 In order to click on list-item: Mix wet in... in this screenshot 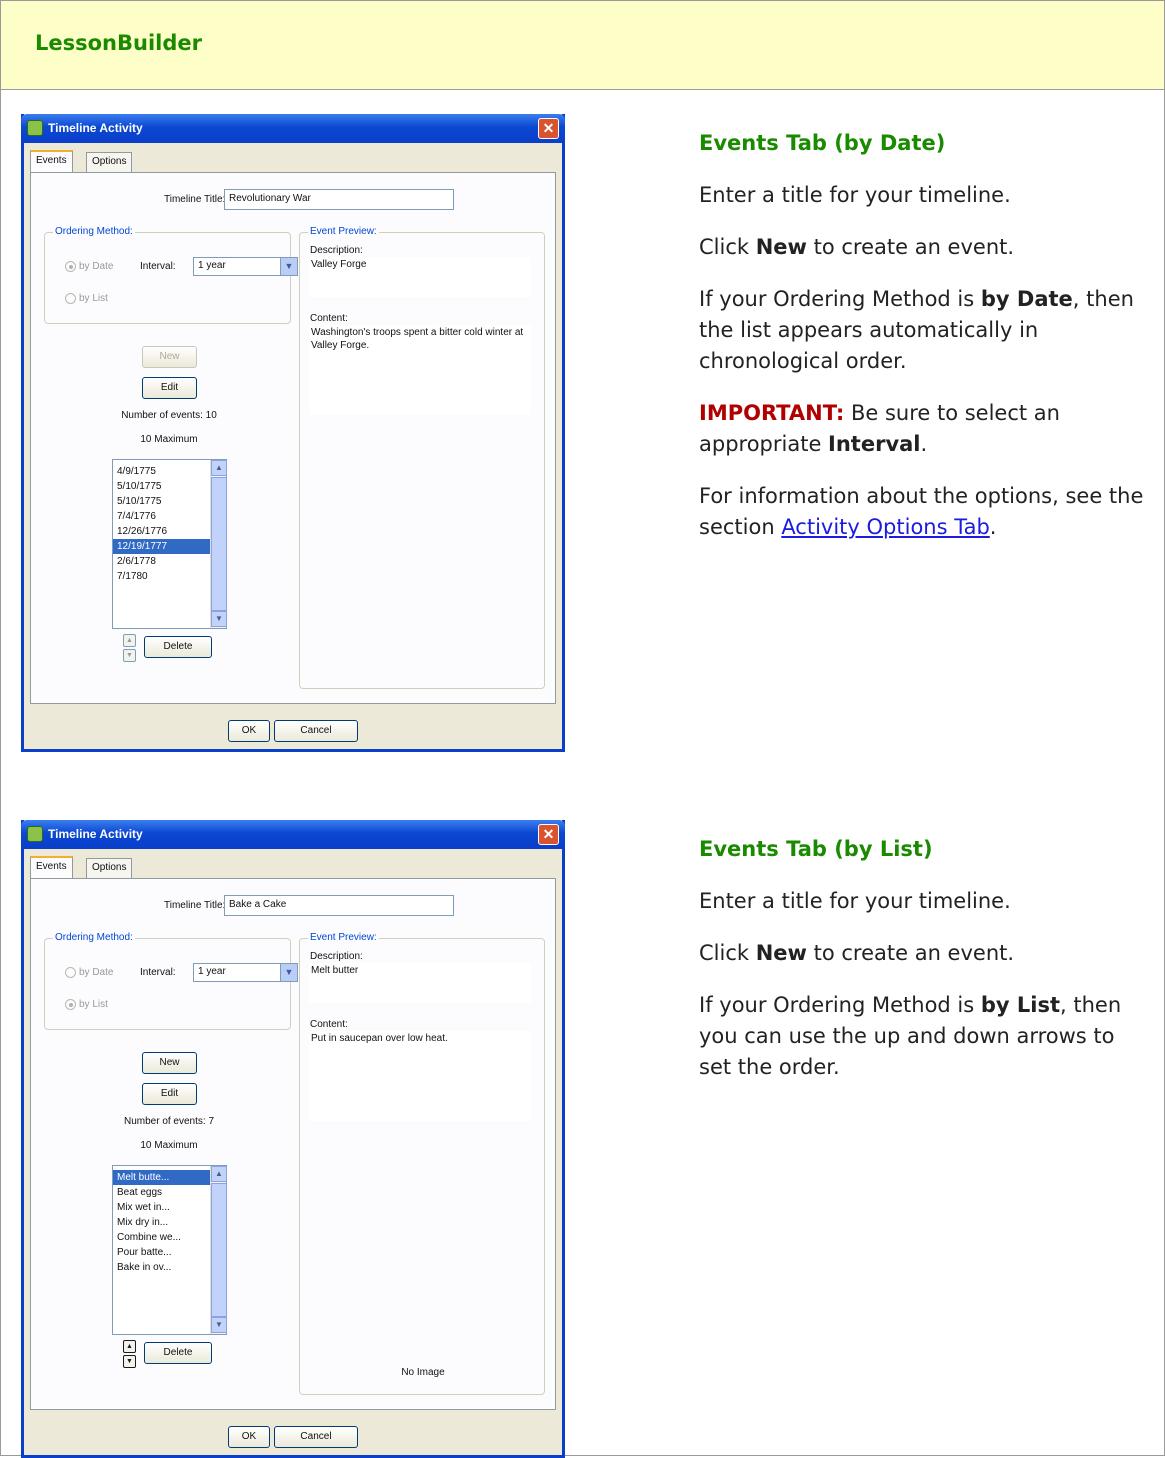, I will do `click(162, 1207)`.